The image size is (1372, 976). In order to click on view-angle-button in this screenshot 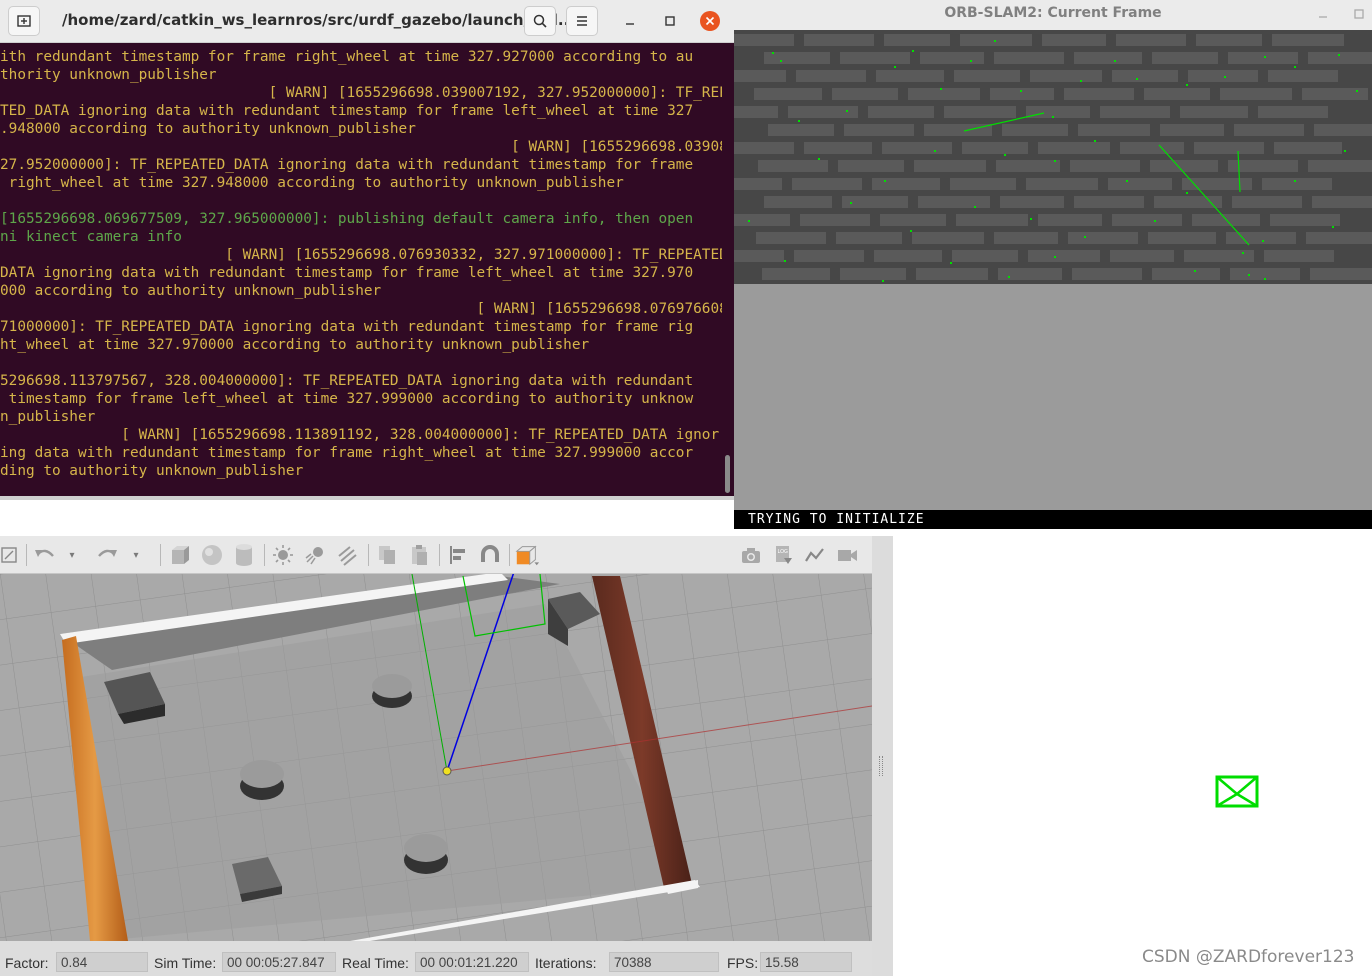, I will do `click(527, 555)`.